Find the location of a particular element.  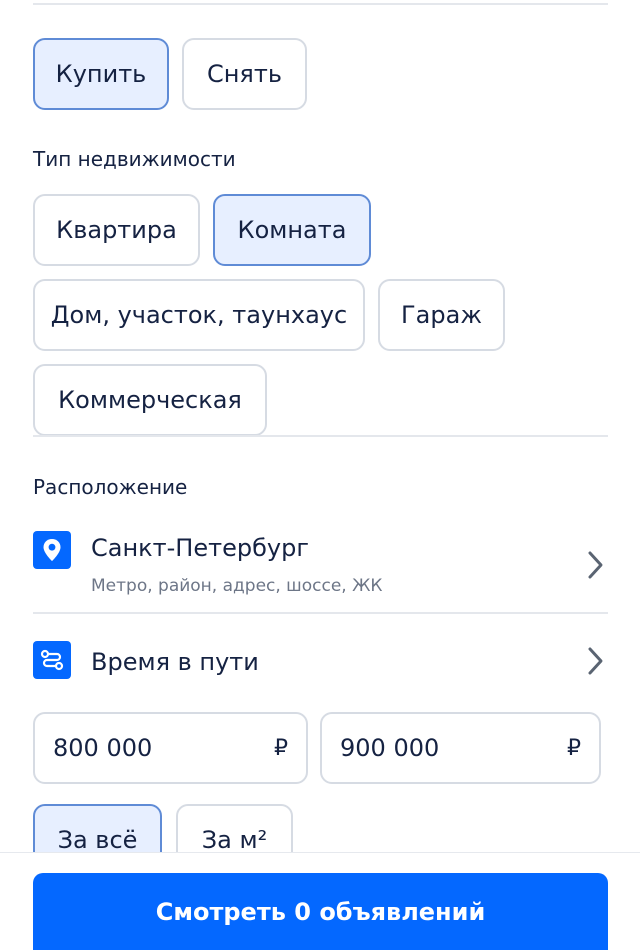

property-type-house-chip: Дом, участок, таунхаус is located at coordinates (199, 315).